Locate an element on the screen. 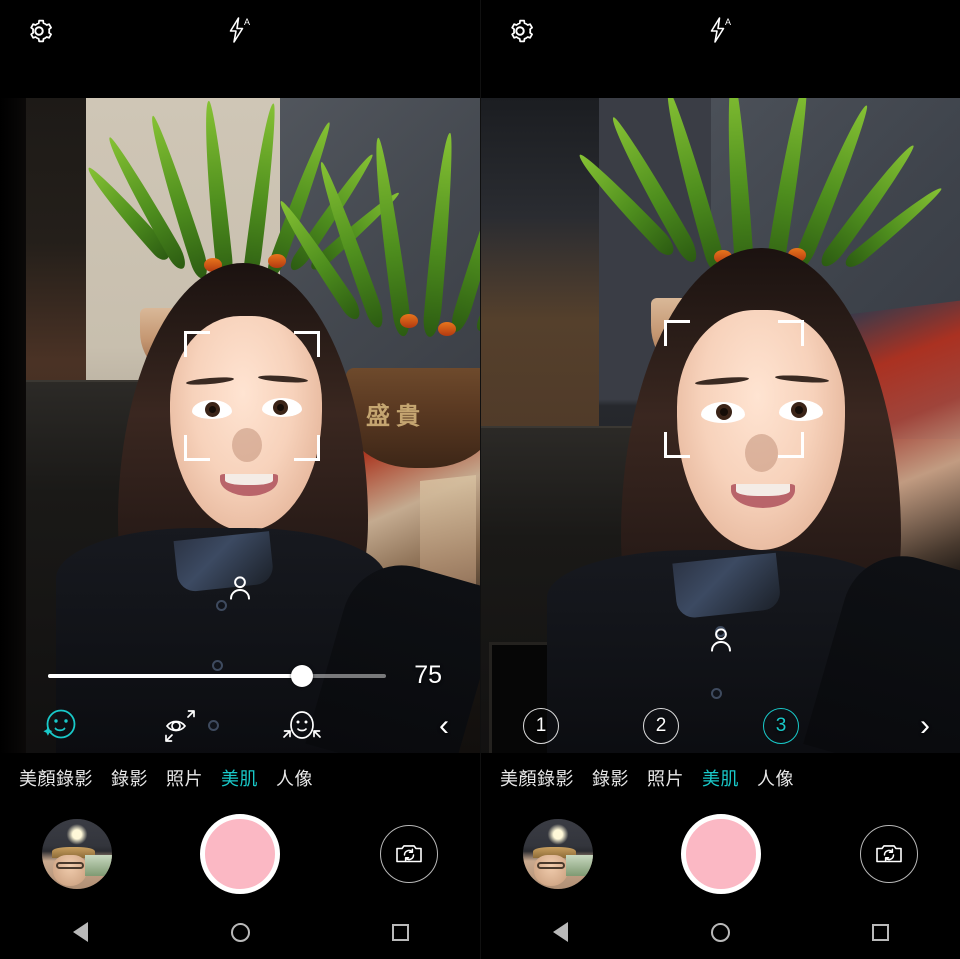  camera-bottom-controls-right is located at coordinates (720, 854).